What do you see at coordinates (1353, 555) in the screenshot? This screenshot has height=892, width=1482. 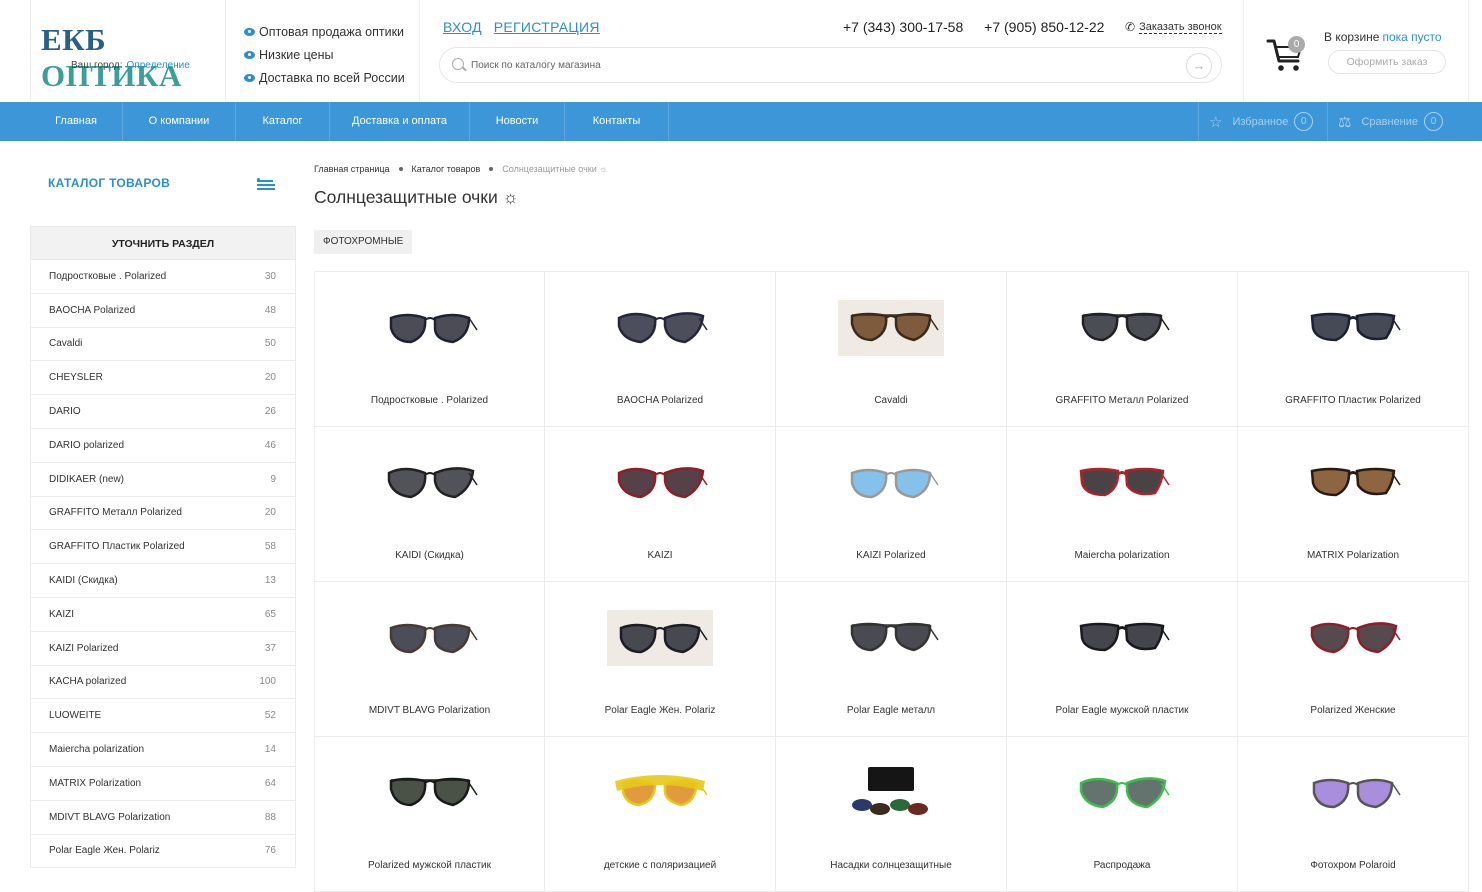 I see `product-name: MATRIX Polarization` at bounding box center [1353, 555].